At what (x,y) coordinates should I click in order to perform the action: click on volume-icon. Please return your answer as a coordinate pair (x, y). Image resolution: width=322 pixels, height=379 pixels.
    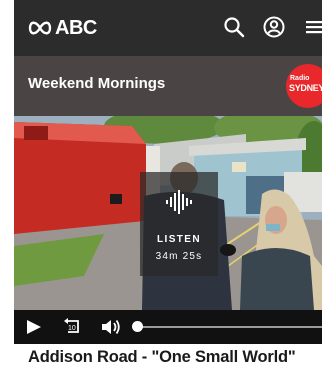
    Looking at the image, I should click on (111, 327).